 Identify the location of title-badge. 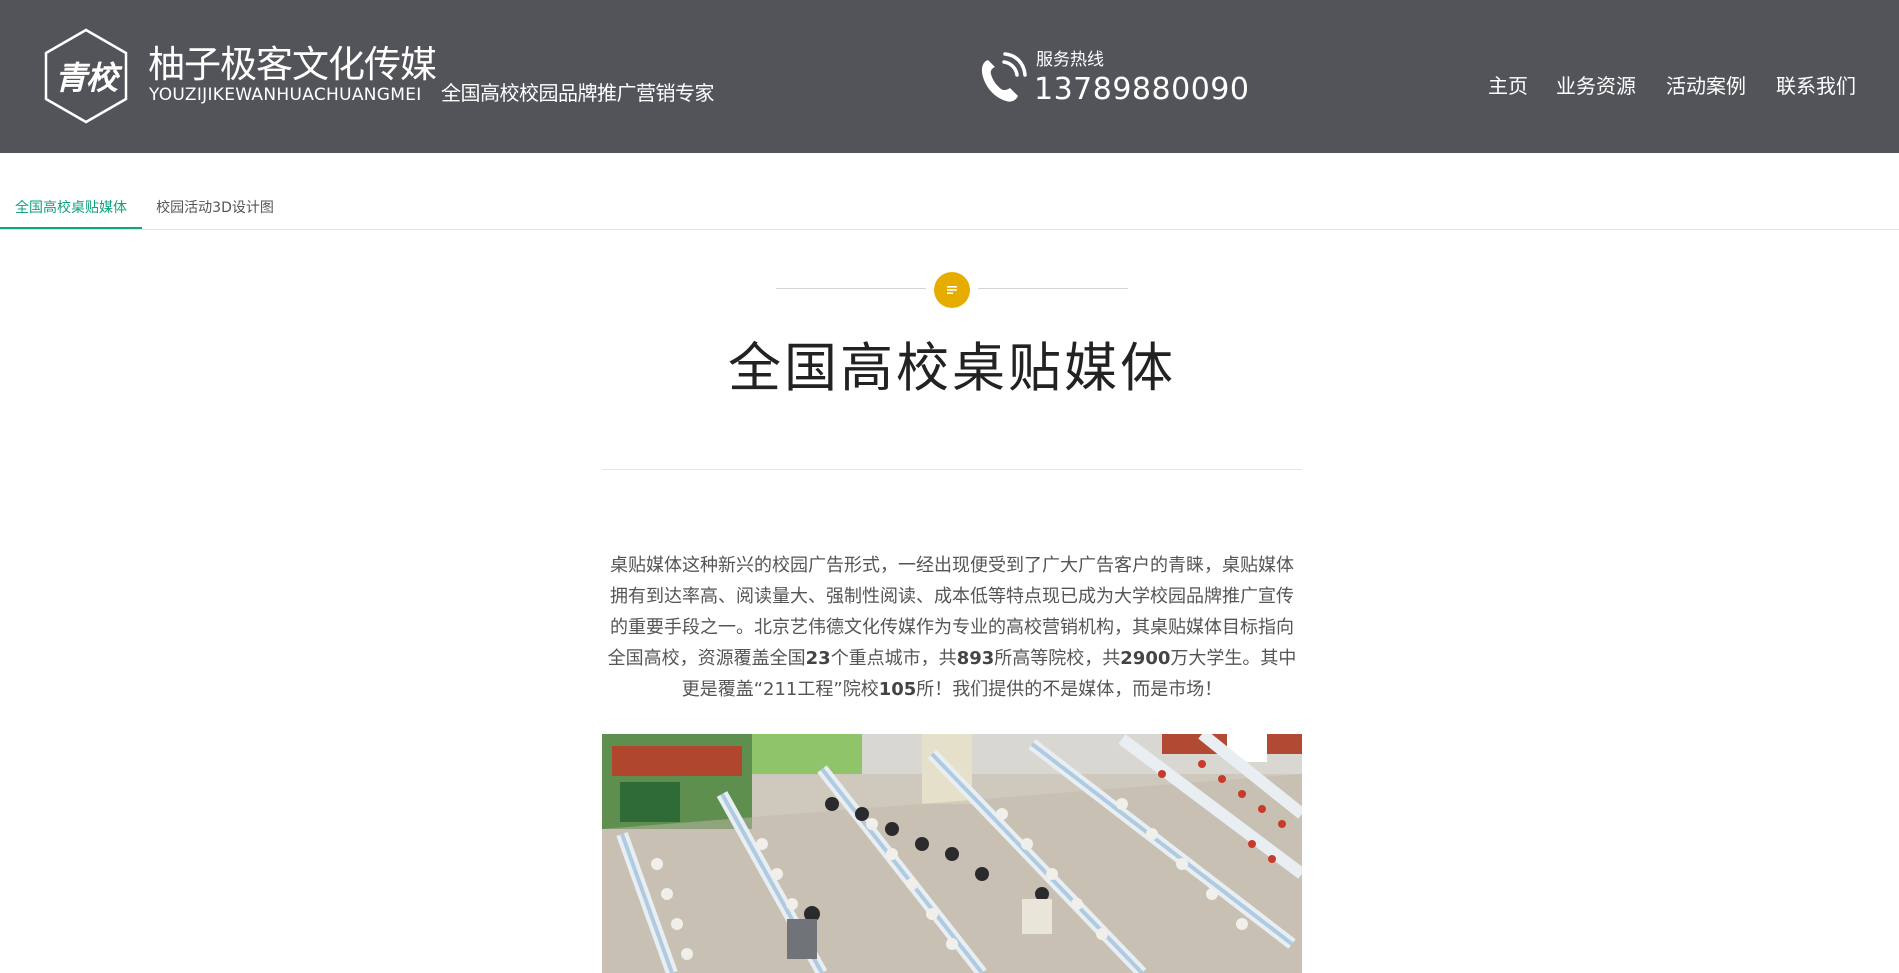
(952, 290).